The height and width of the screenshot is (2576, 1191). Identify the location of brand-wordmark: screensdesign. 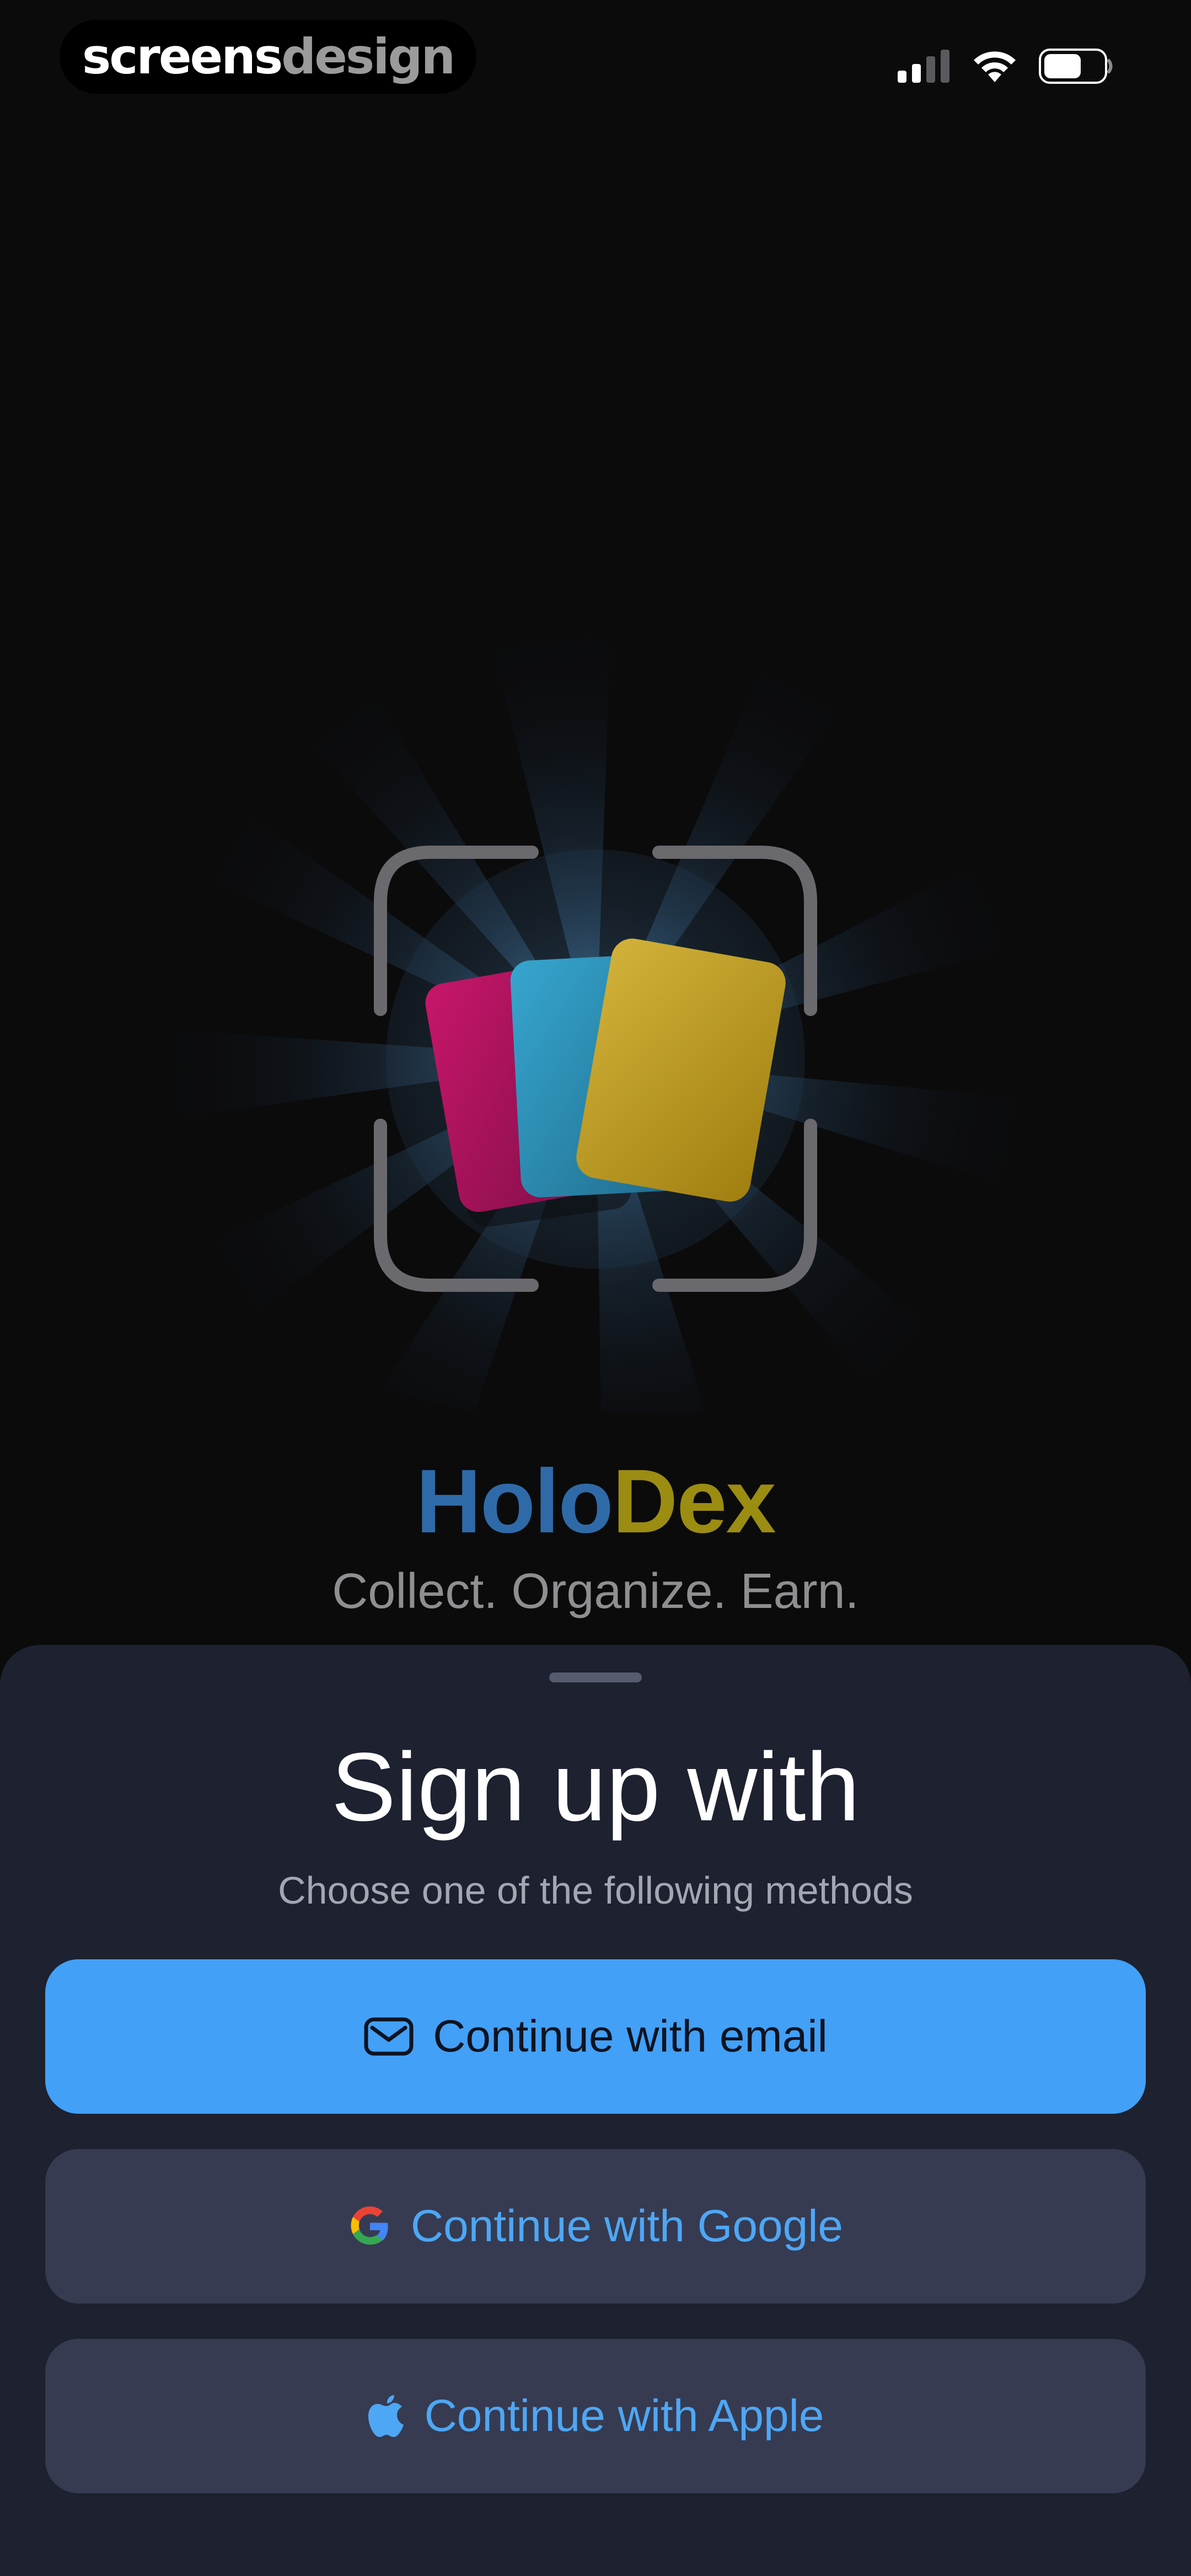
(268, 57).